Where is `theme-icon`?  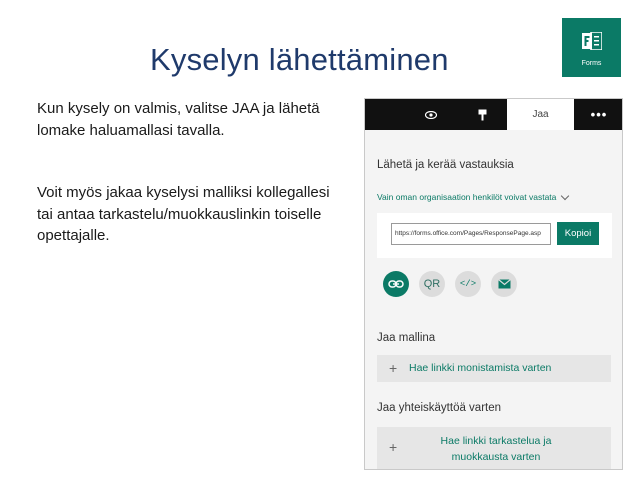 theme-icon is located at coordinates (482, 114).